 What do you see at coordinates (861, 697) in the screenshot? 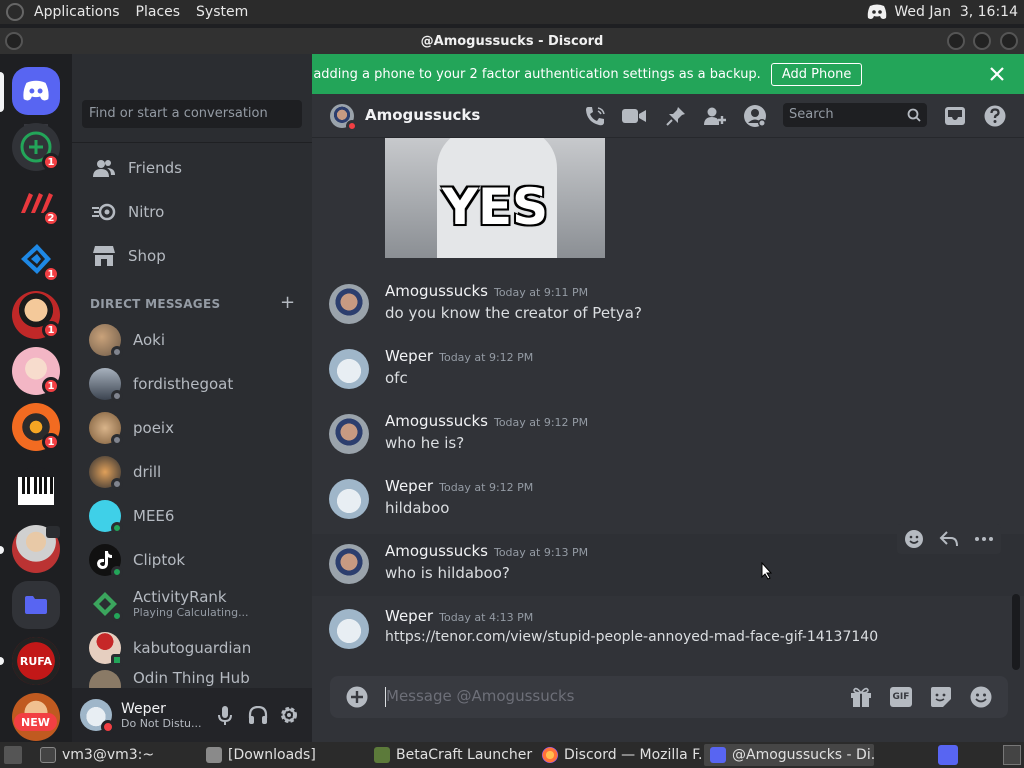
I see `gift-icon` at bounding box center [861, 697].